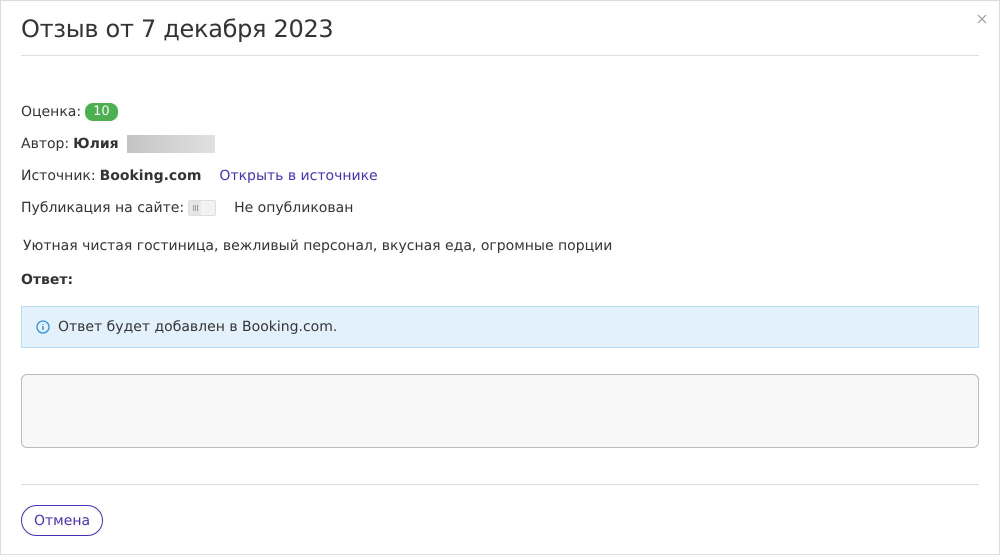 The width and height of the screenshot is (1000, 555). I want to click on source-link: Открыть в источнике, so click(298, 176).